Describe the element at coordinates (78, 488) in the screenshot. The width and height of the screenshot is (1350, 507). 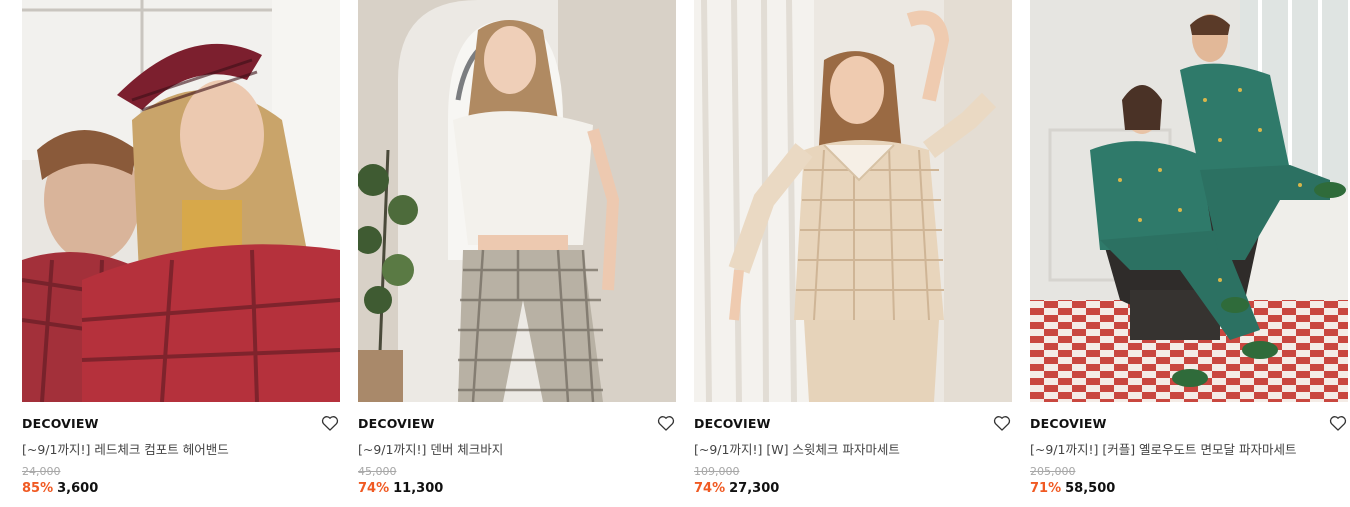
I see `sale-price: 3,600` at that location.